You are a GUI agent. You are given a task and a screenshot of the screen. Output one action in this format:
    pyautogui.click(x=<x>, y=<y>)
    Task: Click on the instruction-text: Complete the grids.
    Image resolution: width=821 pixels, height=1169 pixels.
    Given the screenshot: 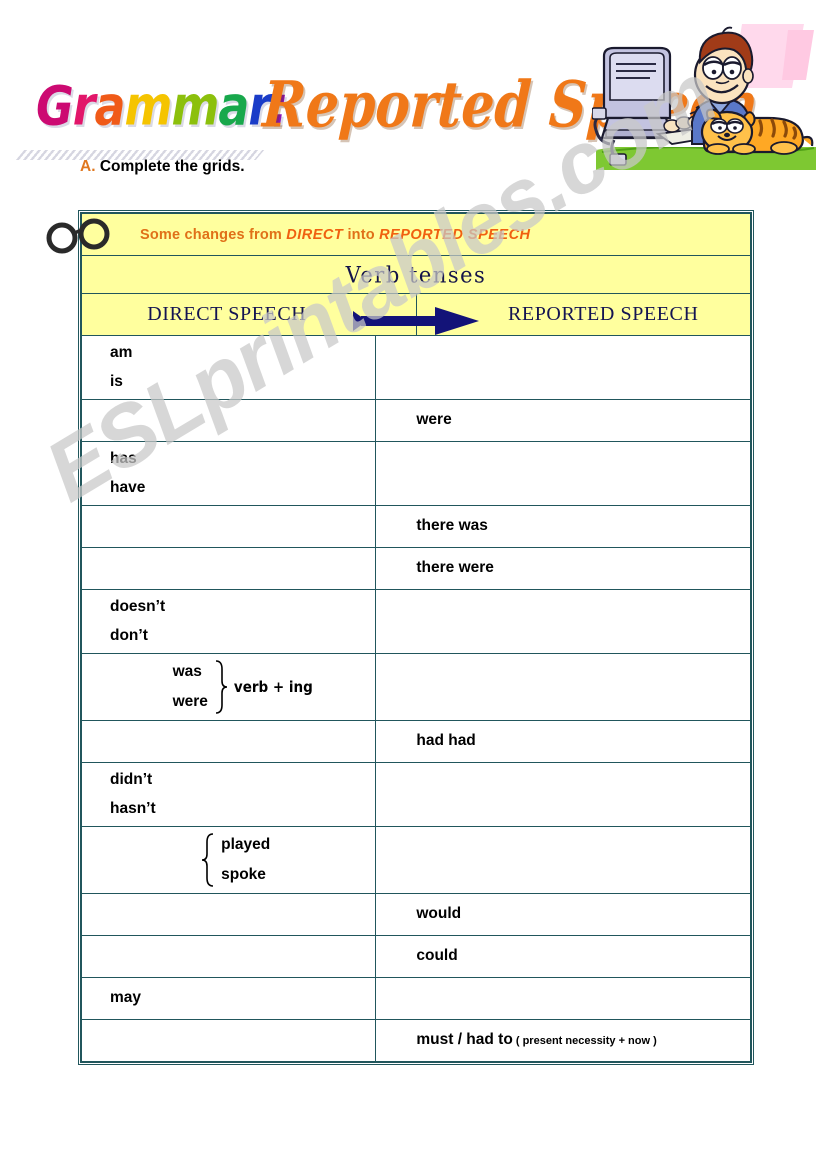 What is the action you would take?
    pyautogui.click(x=172, y=166)
    